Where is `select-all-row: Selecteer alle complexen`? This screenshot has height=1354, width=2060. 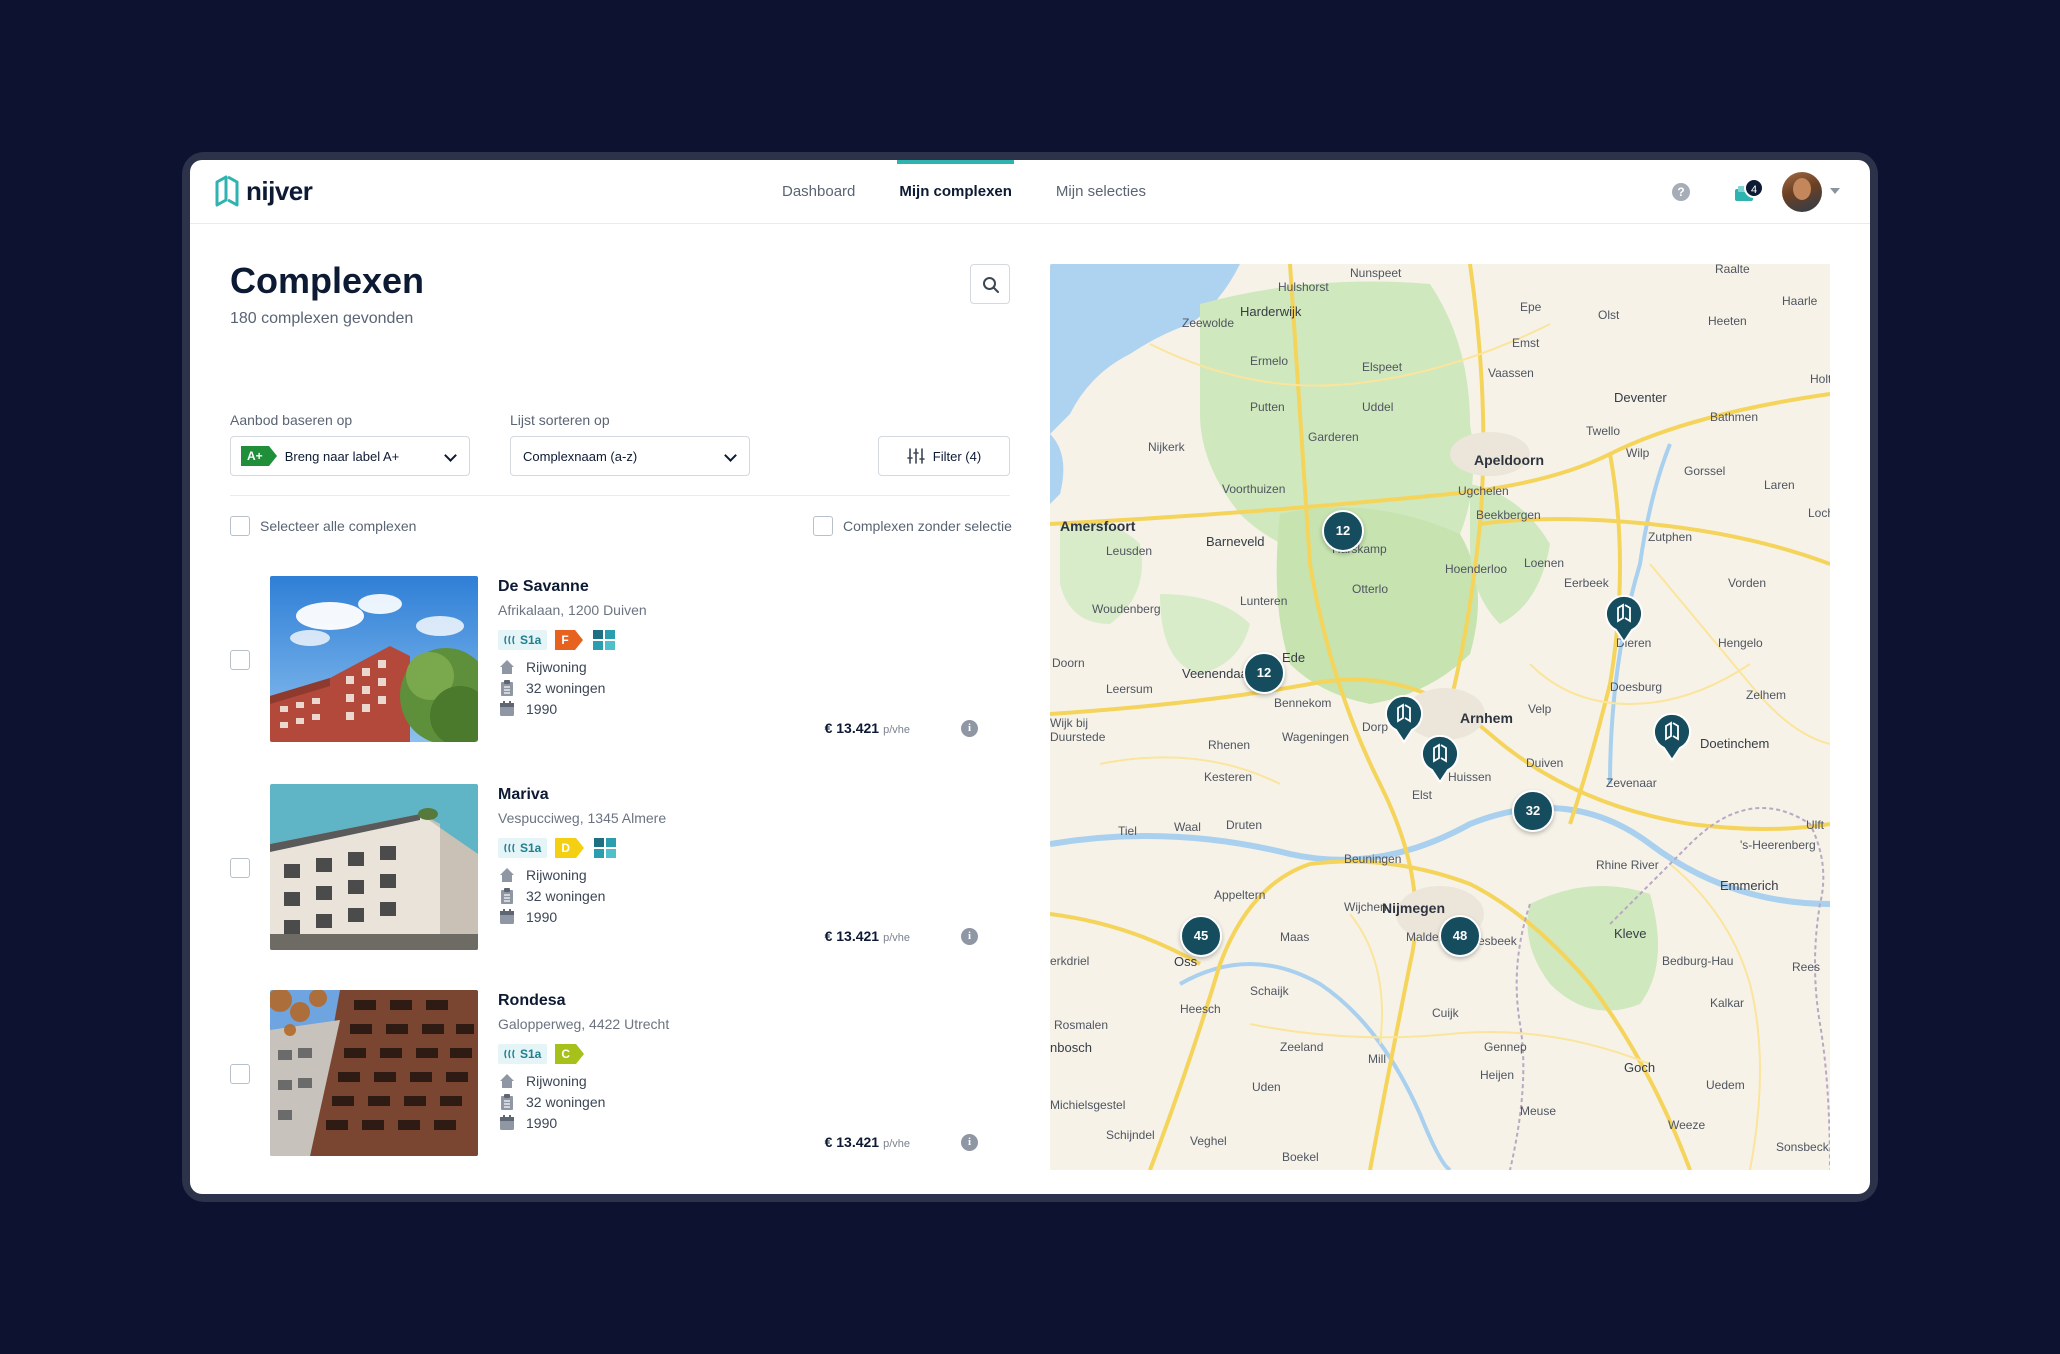 select-all-row: Selecteer alle complexen is located at coordinates (323, 526).